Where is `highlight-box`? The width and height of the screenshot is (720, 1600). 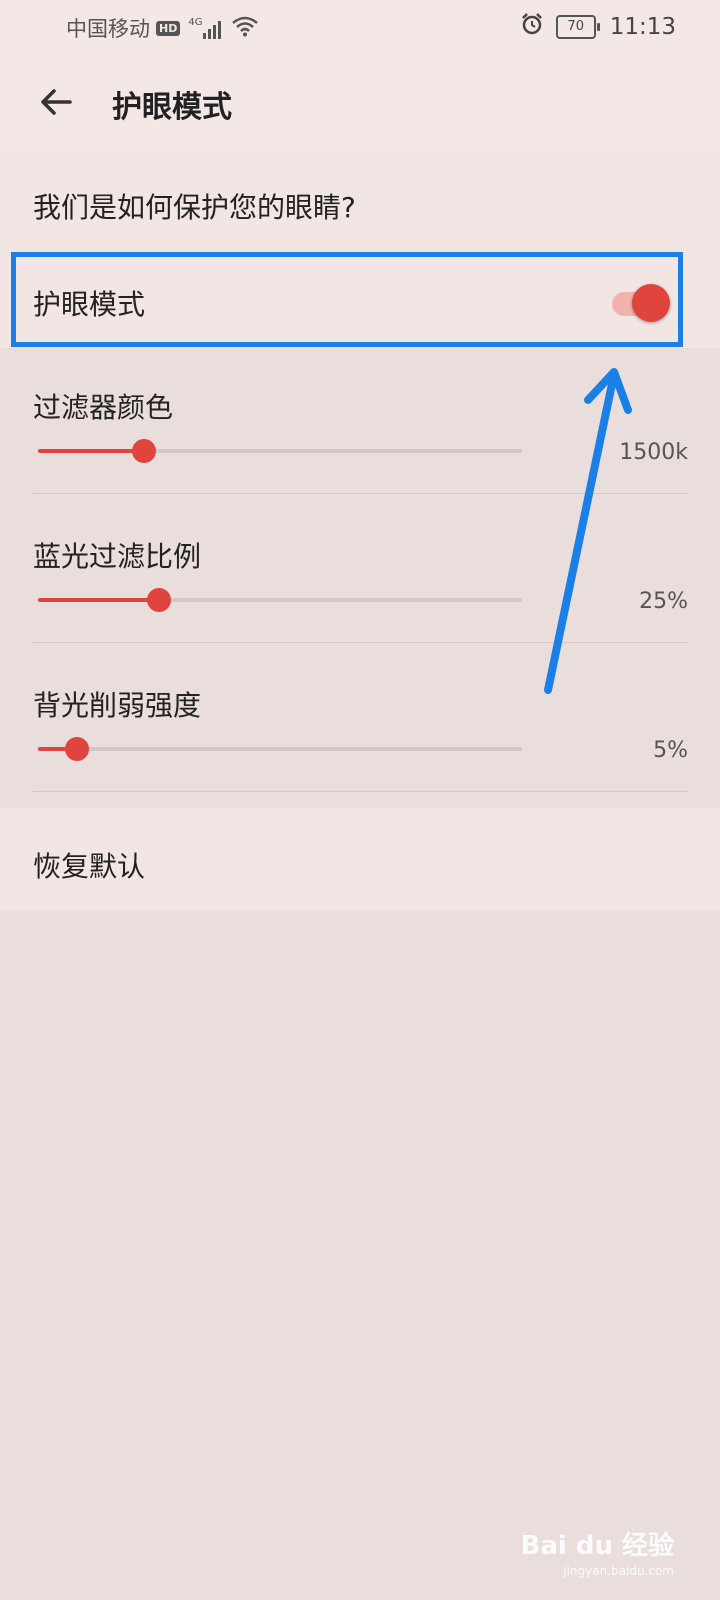
highlight-box is located at coordinates (347, 299).